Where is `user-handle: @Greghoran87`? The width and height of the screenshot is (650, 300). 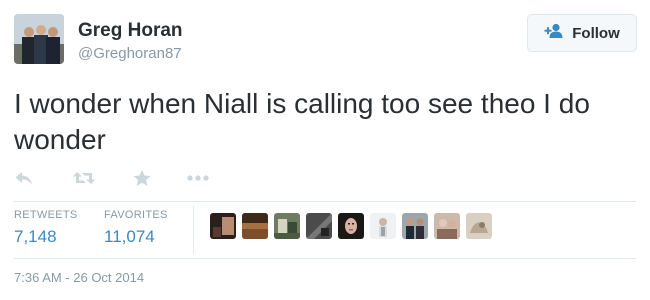 user-handle: @Greghoran87 is located at coordinates (130, 53).